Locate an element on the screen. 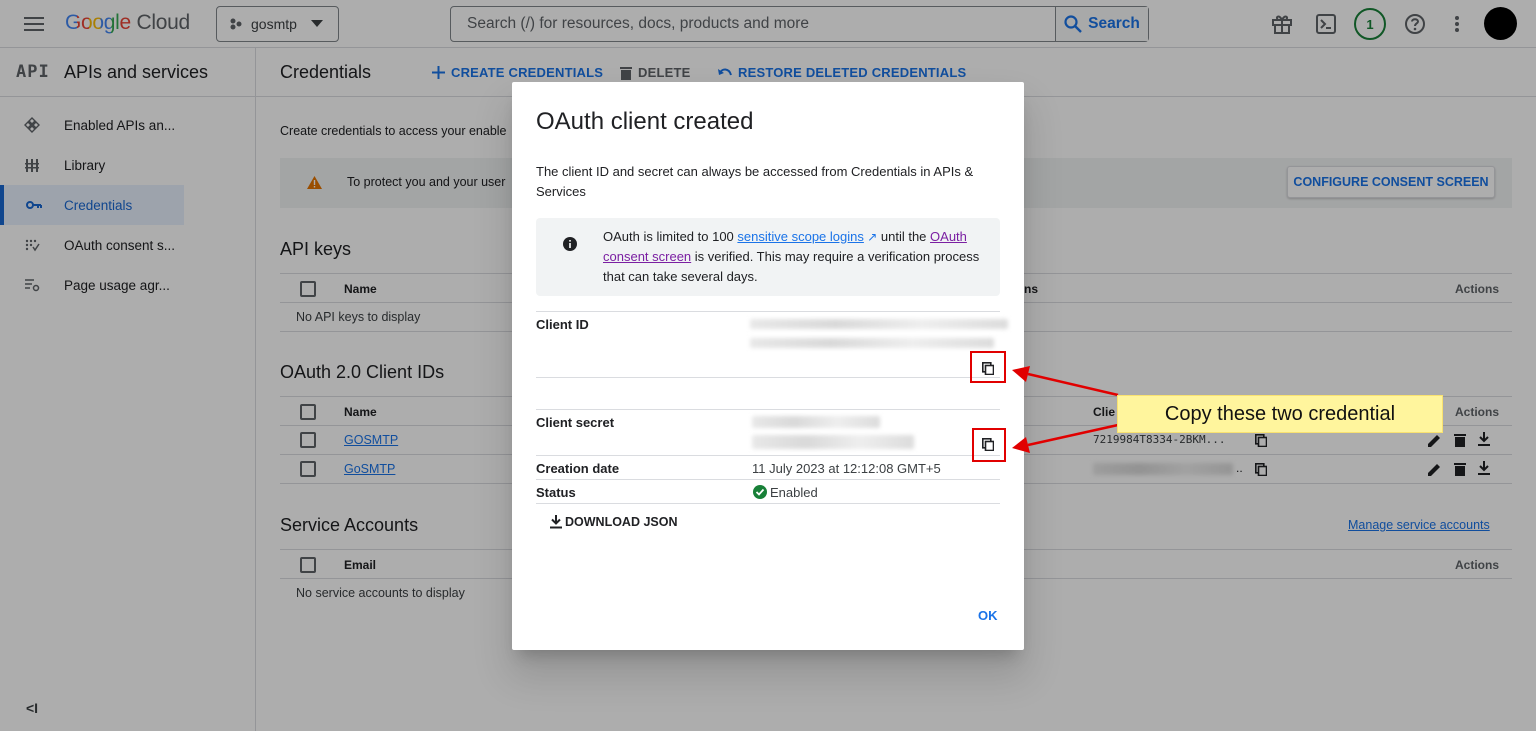  sensitive-scope-logins-link: sensitive scope logins is located at coordinates (800, 236).